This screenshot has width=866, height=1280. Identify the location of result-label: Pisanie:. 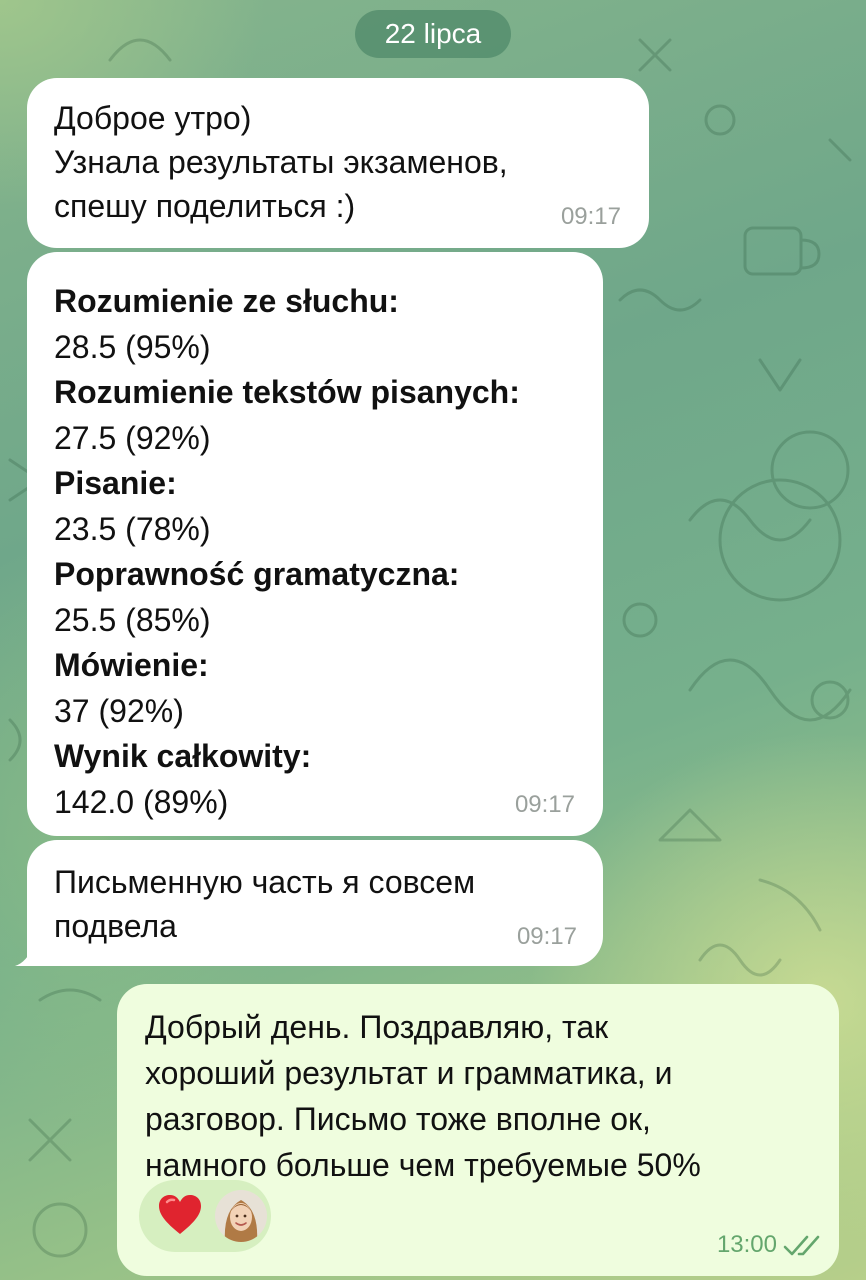
(115, 483).